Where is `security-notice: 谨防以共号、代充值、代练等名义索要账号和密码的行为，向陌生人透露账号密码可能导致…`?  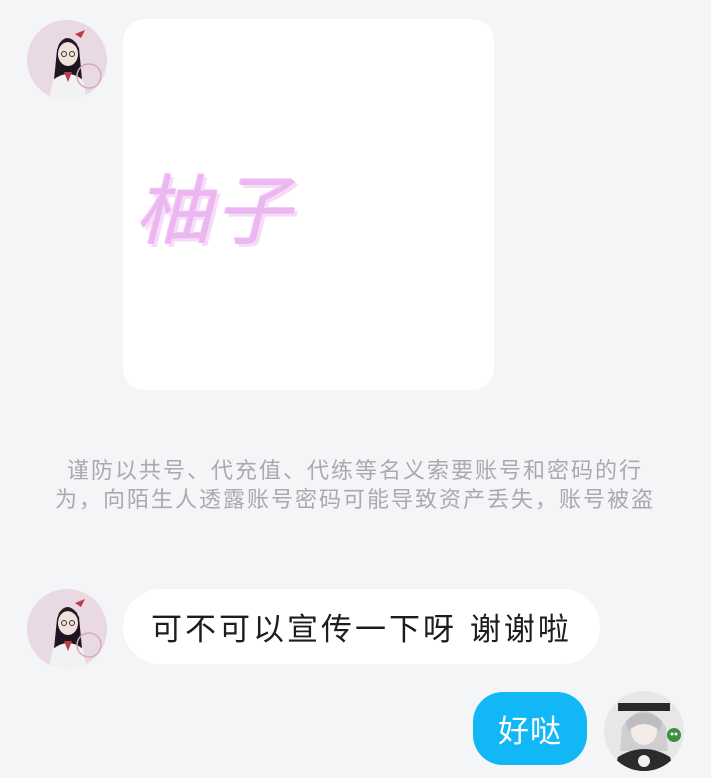 security-notice: 谨防以共号、代充值、代练等名义索要账号和密码的行为，向陌生人透露账号密码可能导致… is located at coordinates (355, 486).